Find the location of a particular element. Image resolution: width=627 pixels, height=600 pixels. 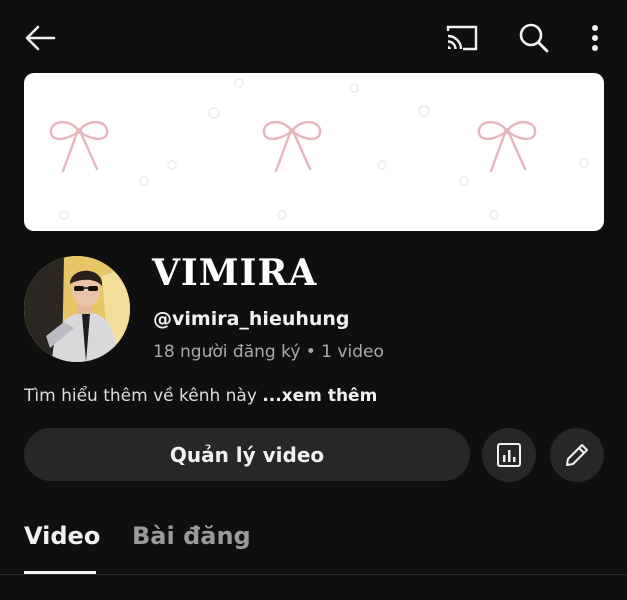

cast-icon is located at coordinates (462, 38).